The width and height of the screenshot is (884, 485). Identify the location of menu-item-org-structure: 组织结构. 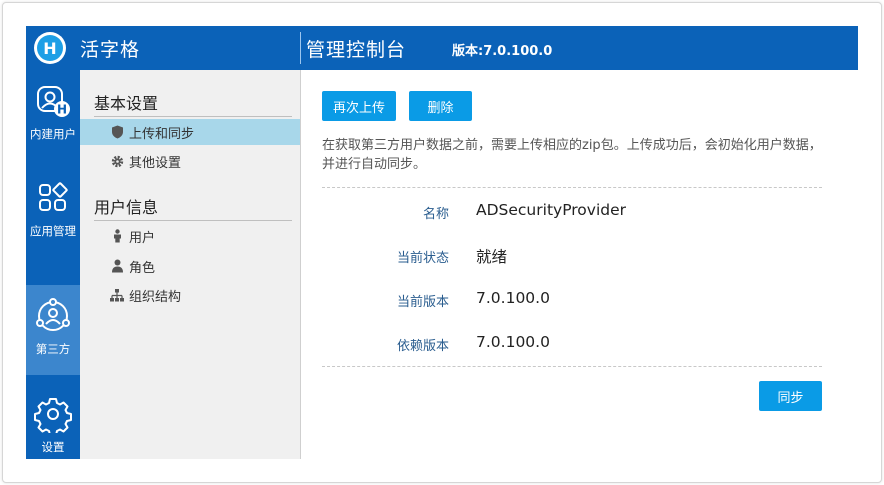
(190, 295).